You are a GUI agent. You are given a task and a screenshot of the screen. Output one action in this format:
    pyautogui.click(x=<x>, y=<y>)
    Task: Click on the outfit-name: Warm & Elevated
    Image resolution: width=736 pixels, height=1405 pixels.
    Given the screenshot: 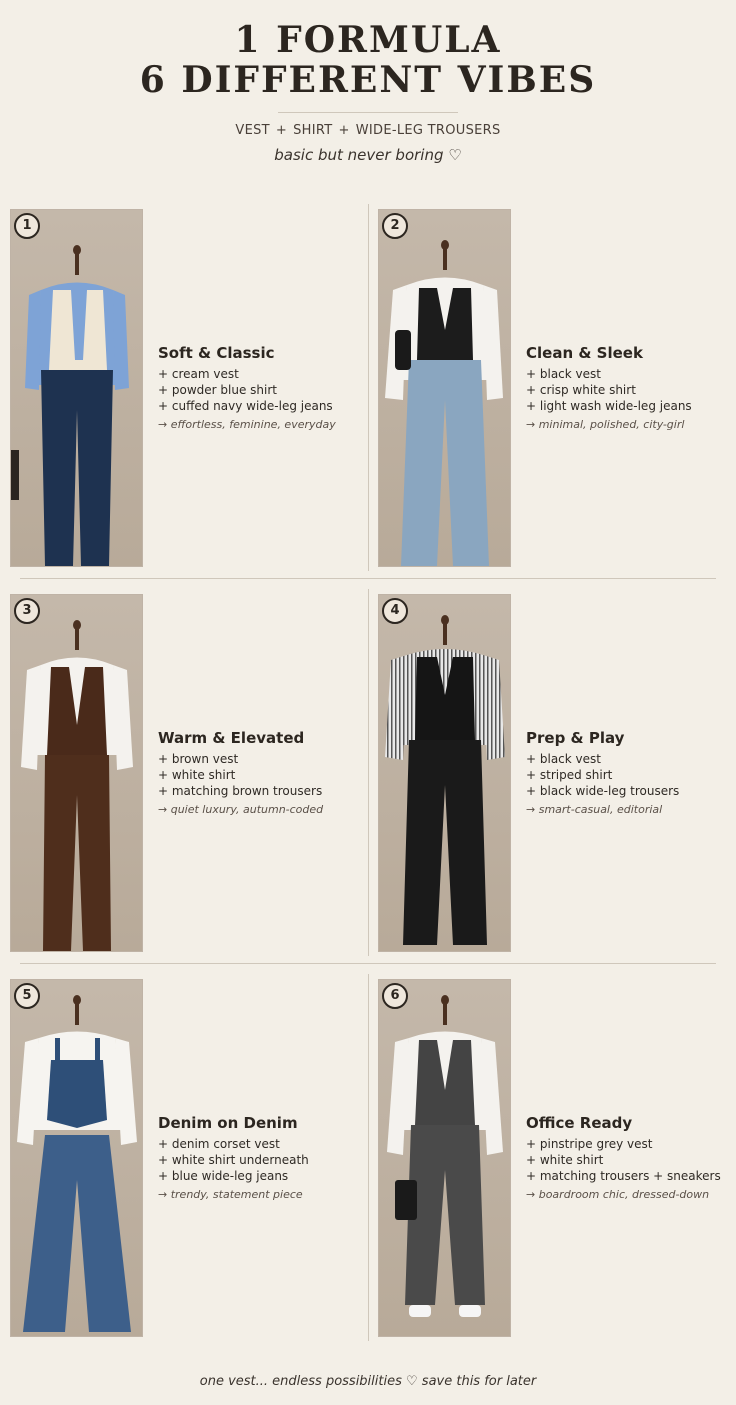 What is the action you would take?
    pyautogui.click(x=231, y=738)
    